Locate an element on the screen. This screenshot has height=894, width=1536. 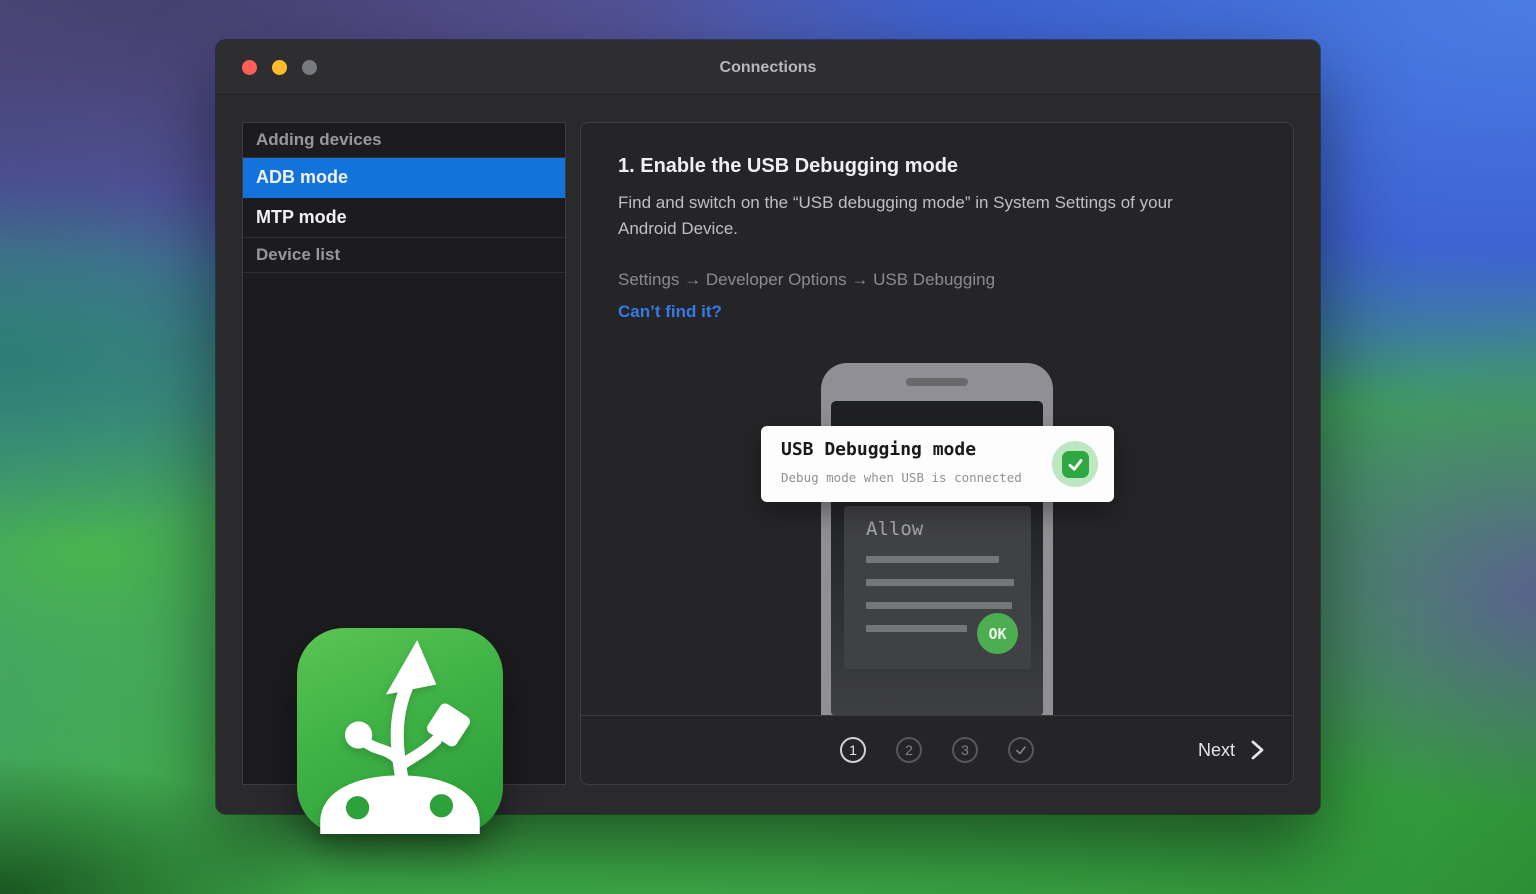
window-title: Connections is located at coordinates (768, 67).